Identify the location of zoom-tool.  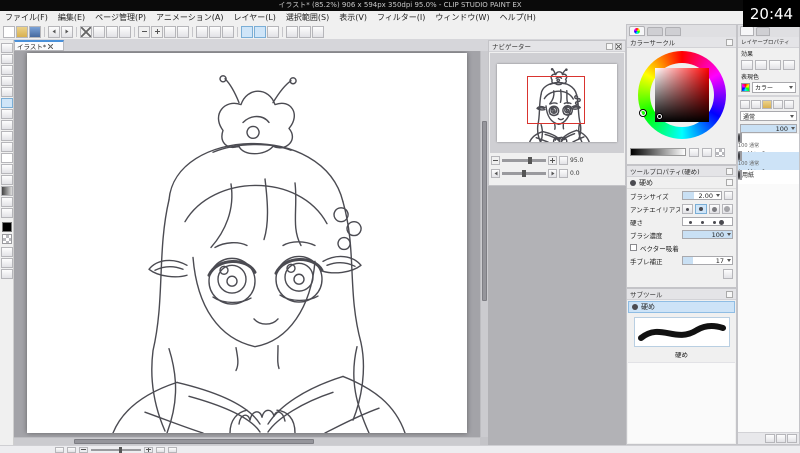
(6, 252).